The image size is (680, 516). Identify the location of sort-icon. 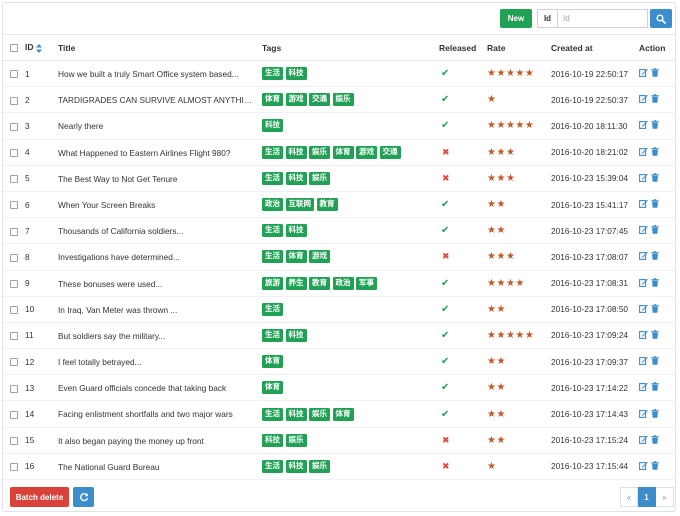
(38, 48).